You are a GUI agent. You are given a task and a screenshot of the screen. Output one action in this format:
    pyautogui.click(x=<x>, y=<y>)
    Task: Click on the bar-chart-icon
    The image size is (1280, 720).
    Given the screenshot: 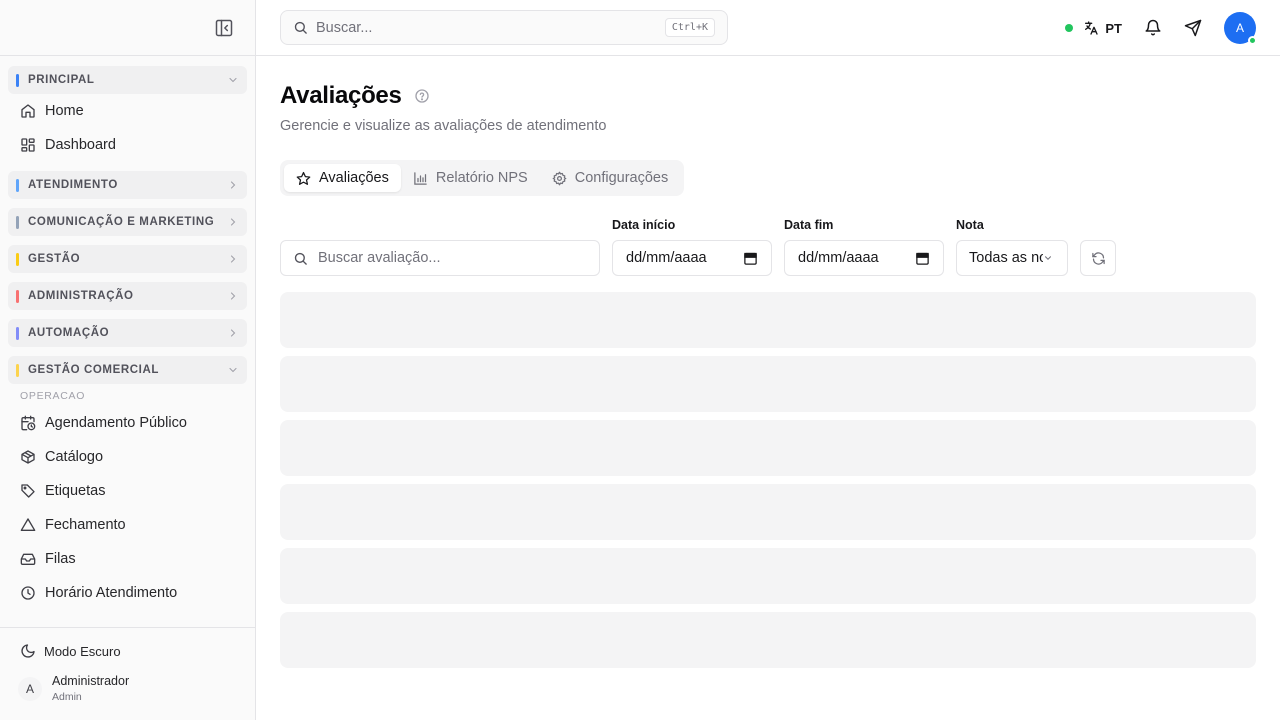 What is the action you would take?
    pyautogui.click(x=420, y=178)
    